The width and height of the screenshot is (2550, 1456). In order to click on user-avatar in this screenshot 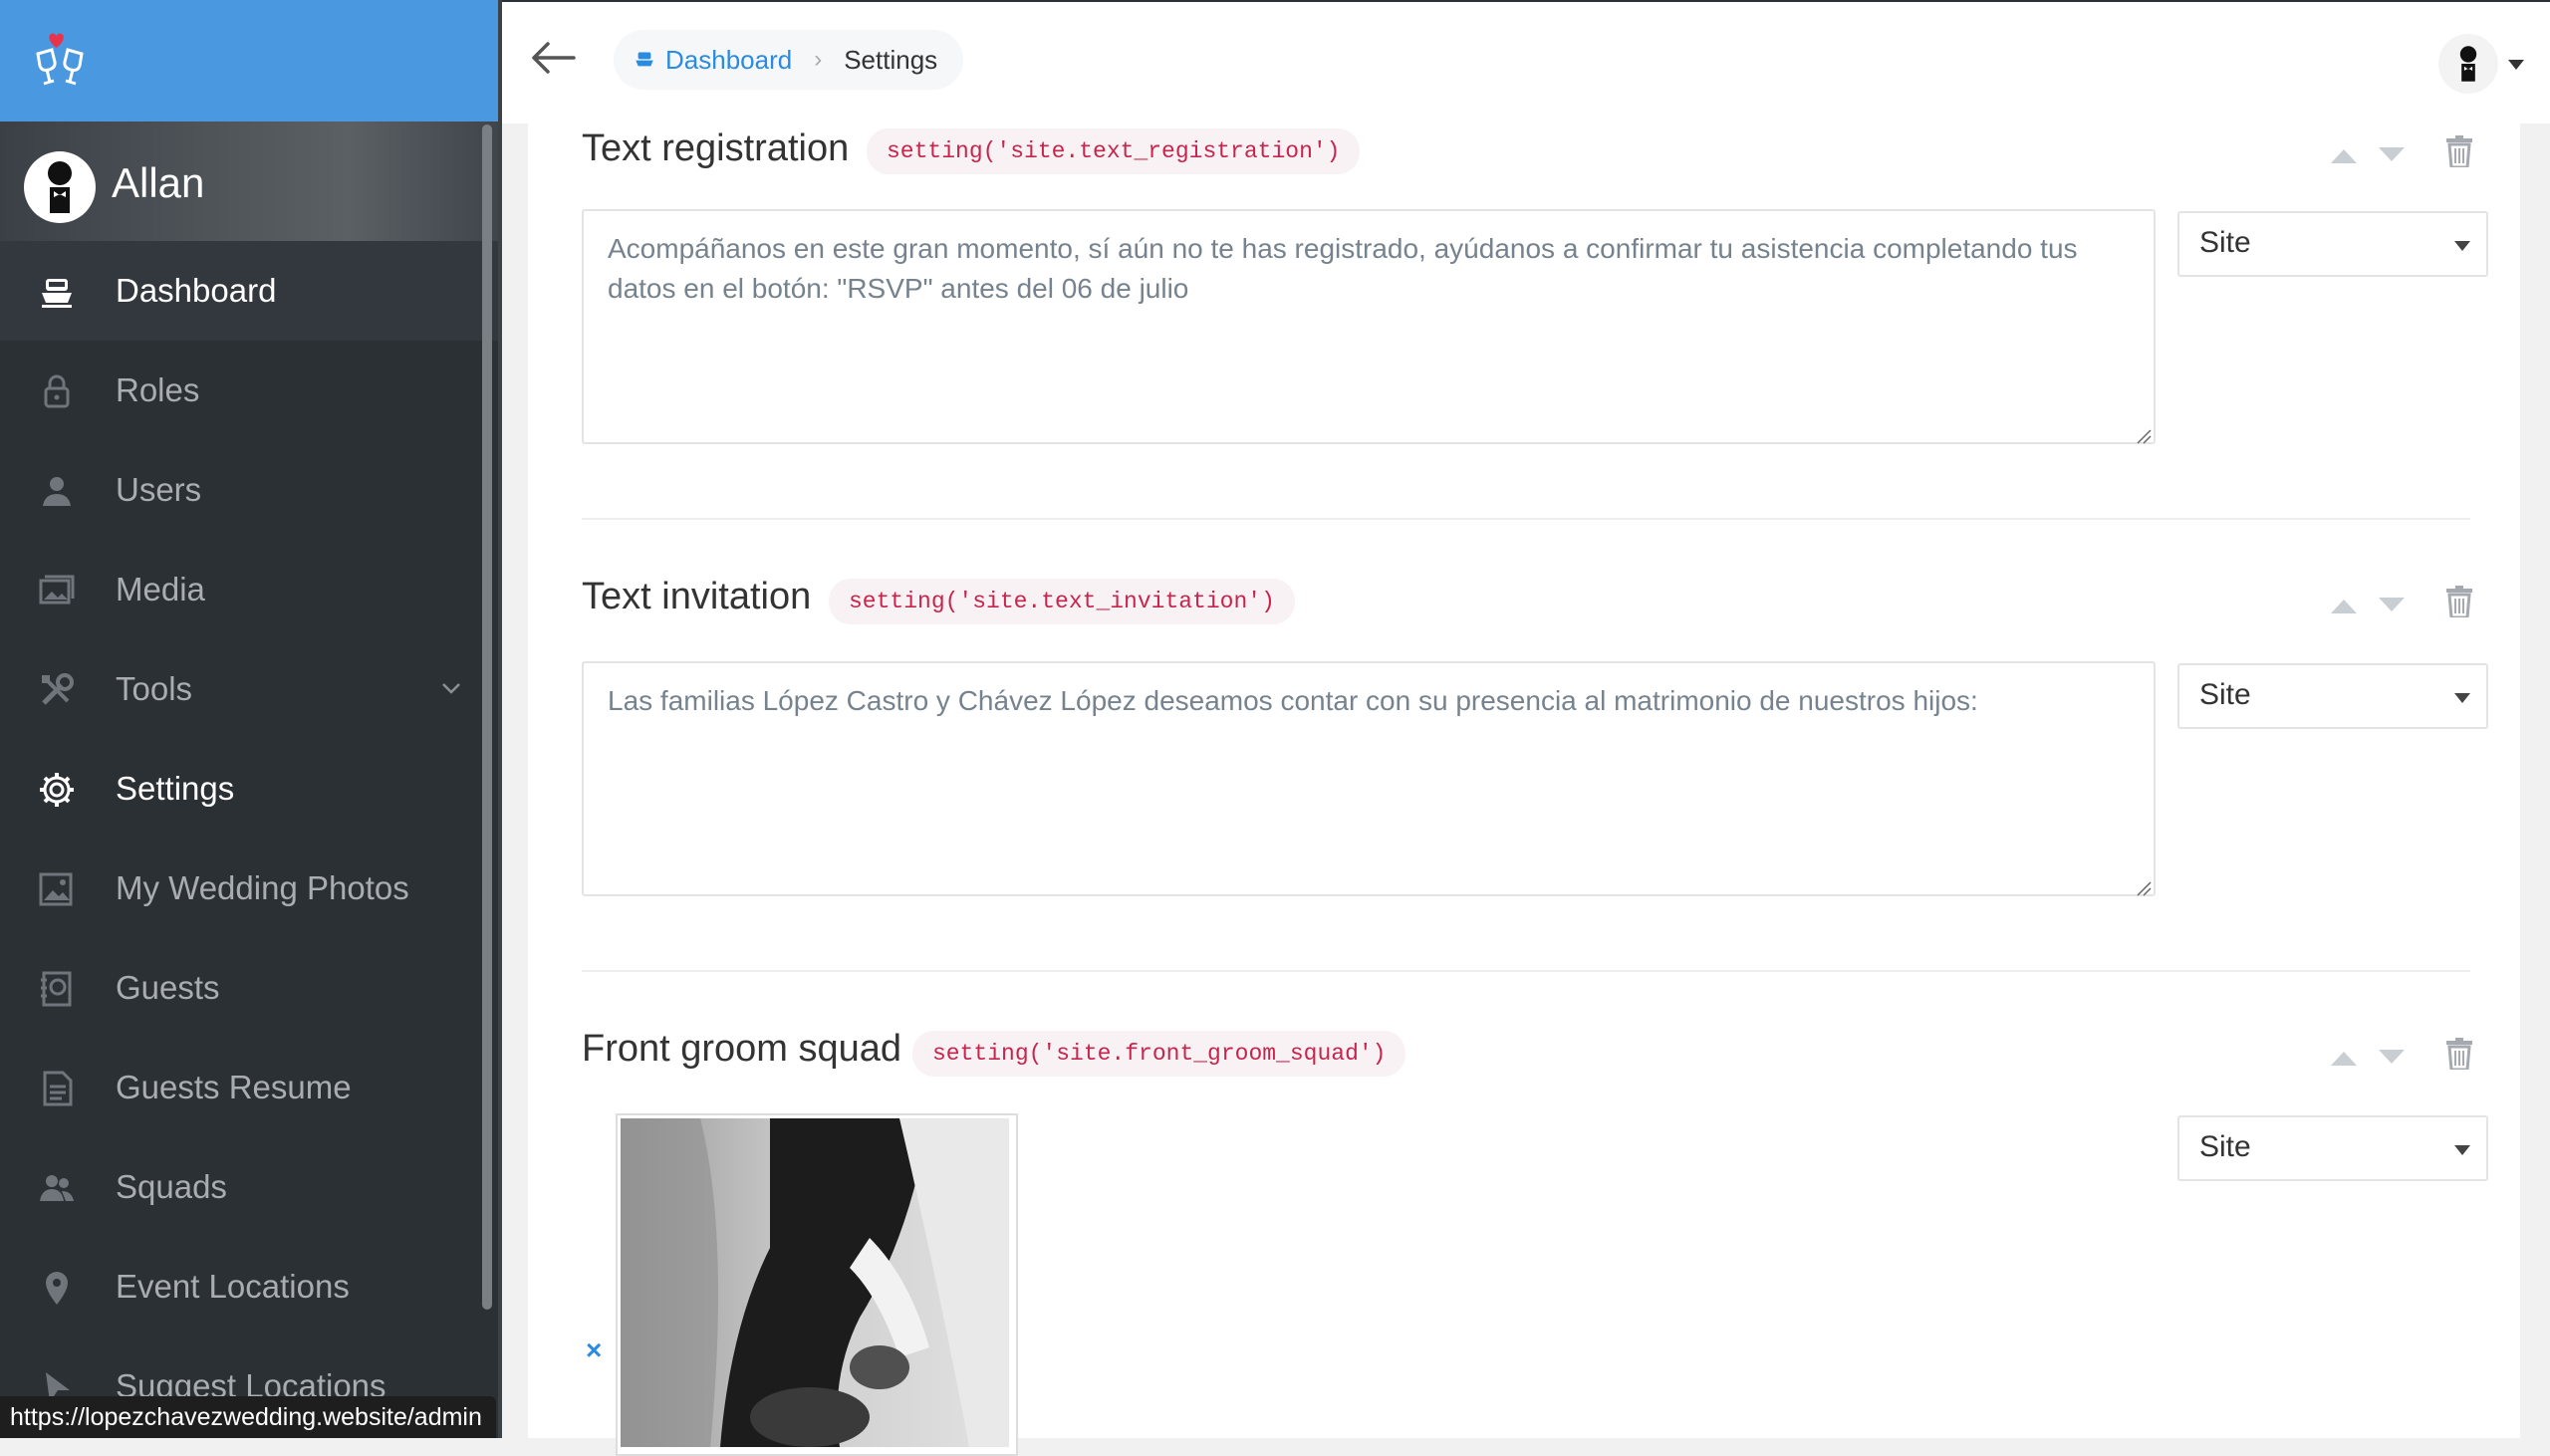, I will do `click(2468, 64)`.